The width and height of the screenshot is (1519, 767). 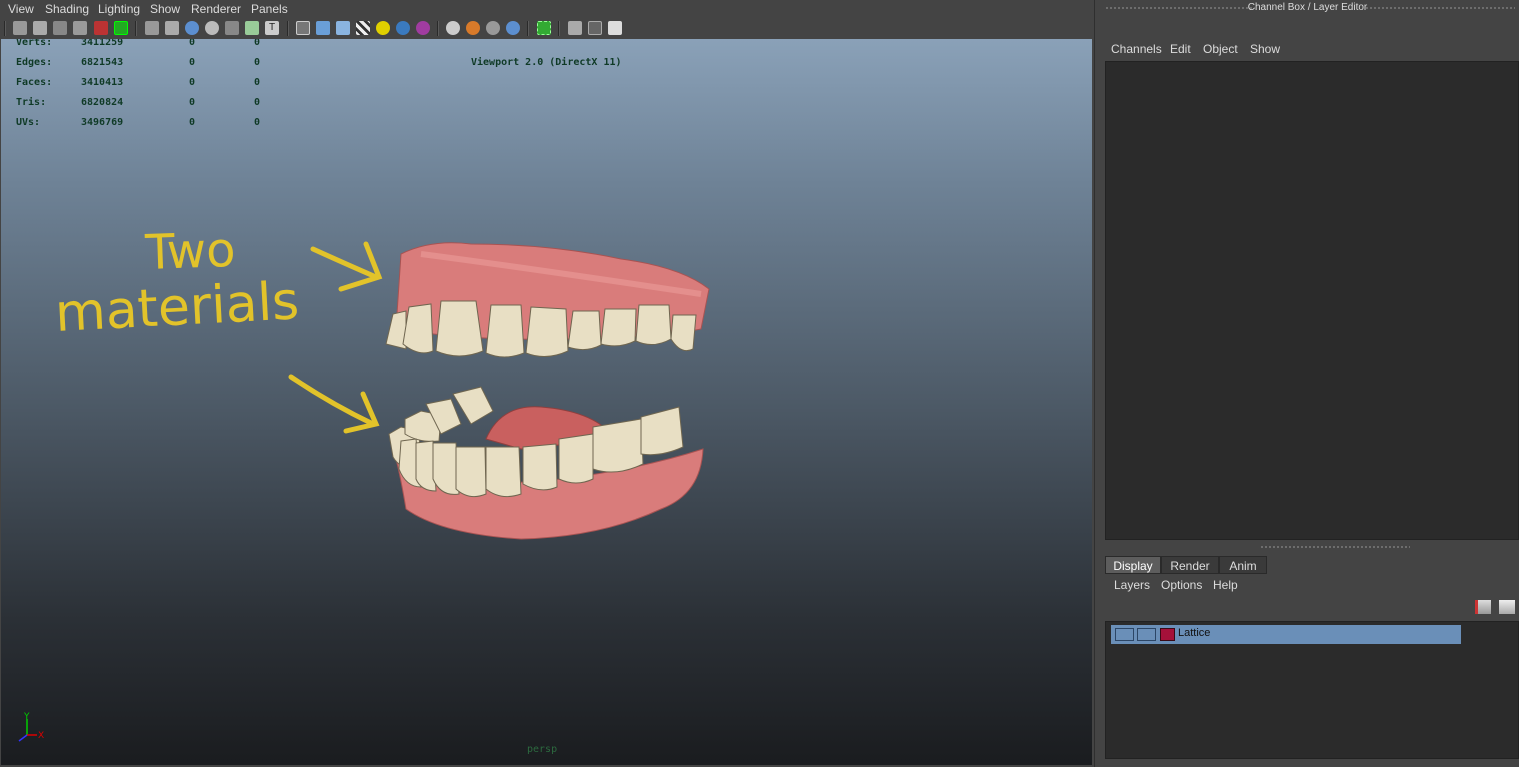 What do you see at coordinates (41, 736) in the screenshot?
I see `axis-x-label: X` at bounding box center [41, 736].